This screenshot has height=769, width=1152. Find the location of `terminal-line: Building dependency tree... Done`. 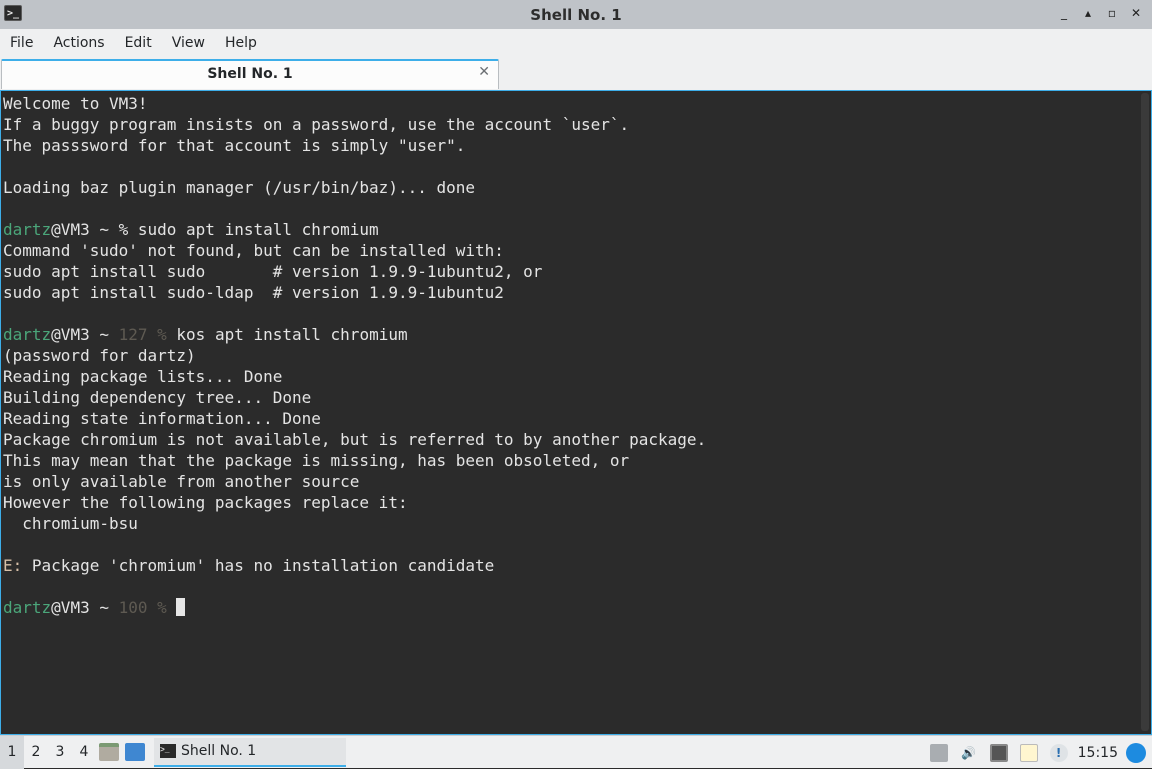

terminal-line: Building dependency tree... Done is located at coordinates (354, 397).